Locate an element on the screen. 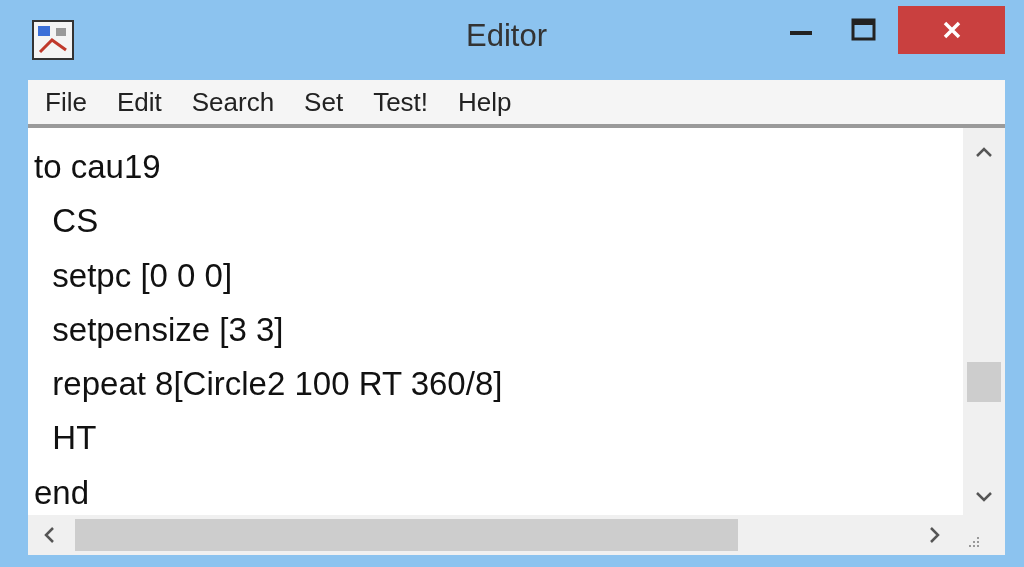  close-button is located at coordinates (951, 30).